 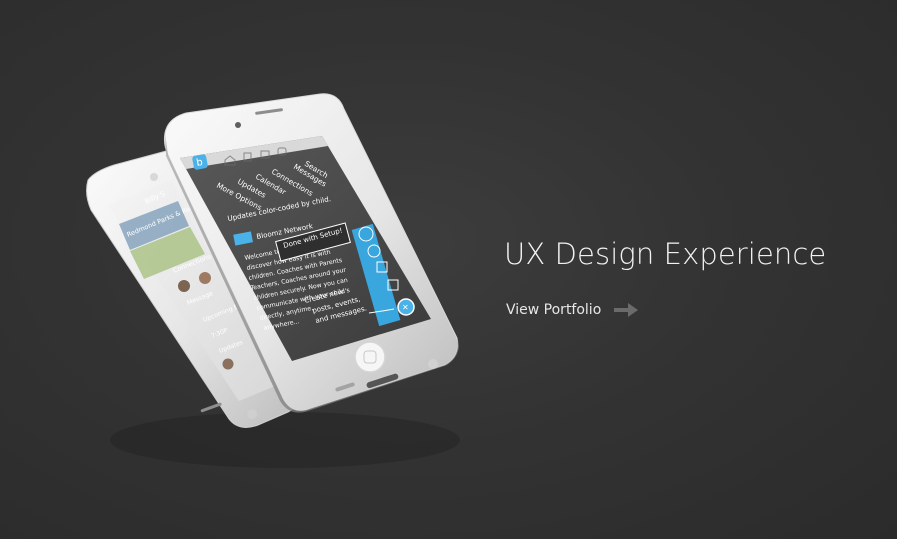 I want to click on arrow-right-icon, so click(x=626, y=310).